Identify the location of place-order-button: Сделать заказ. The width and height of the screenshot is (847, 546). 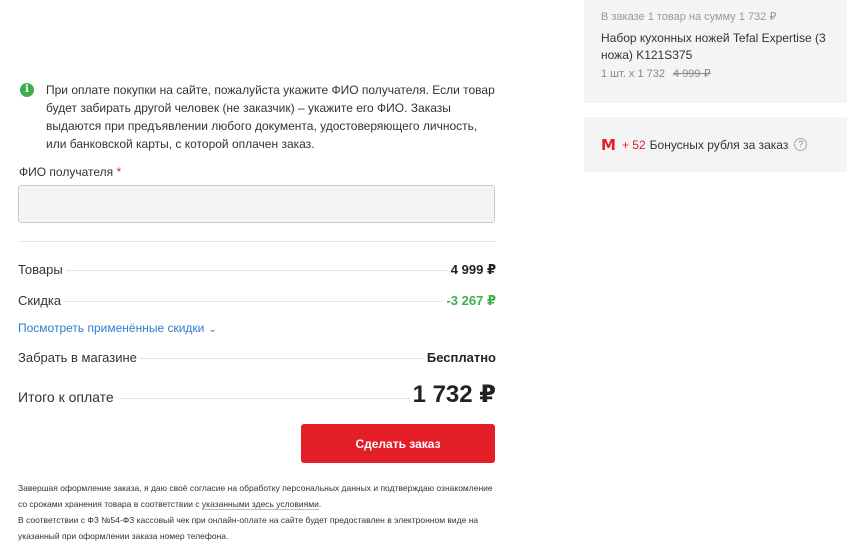
(398, 443).